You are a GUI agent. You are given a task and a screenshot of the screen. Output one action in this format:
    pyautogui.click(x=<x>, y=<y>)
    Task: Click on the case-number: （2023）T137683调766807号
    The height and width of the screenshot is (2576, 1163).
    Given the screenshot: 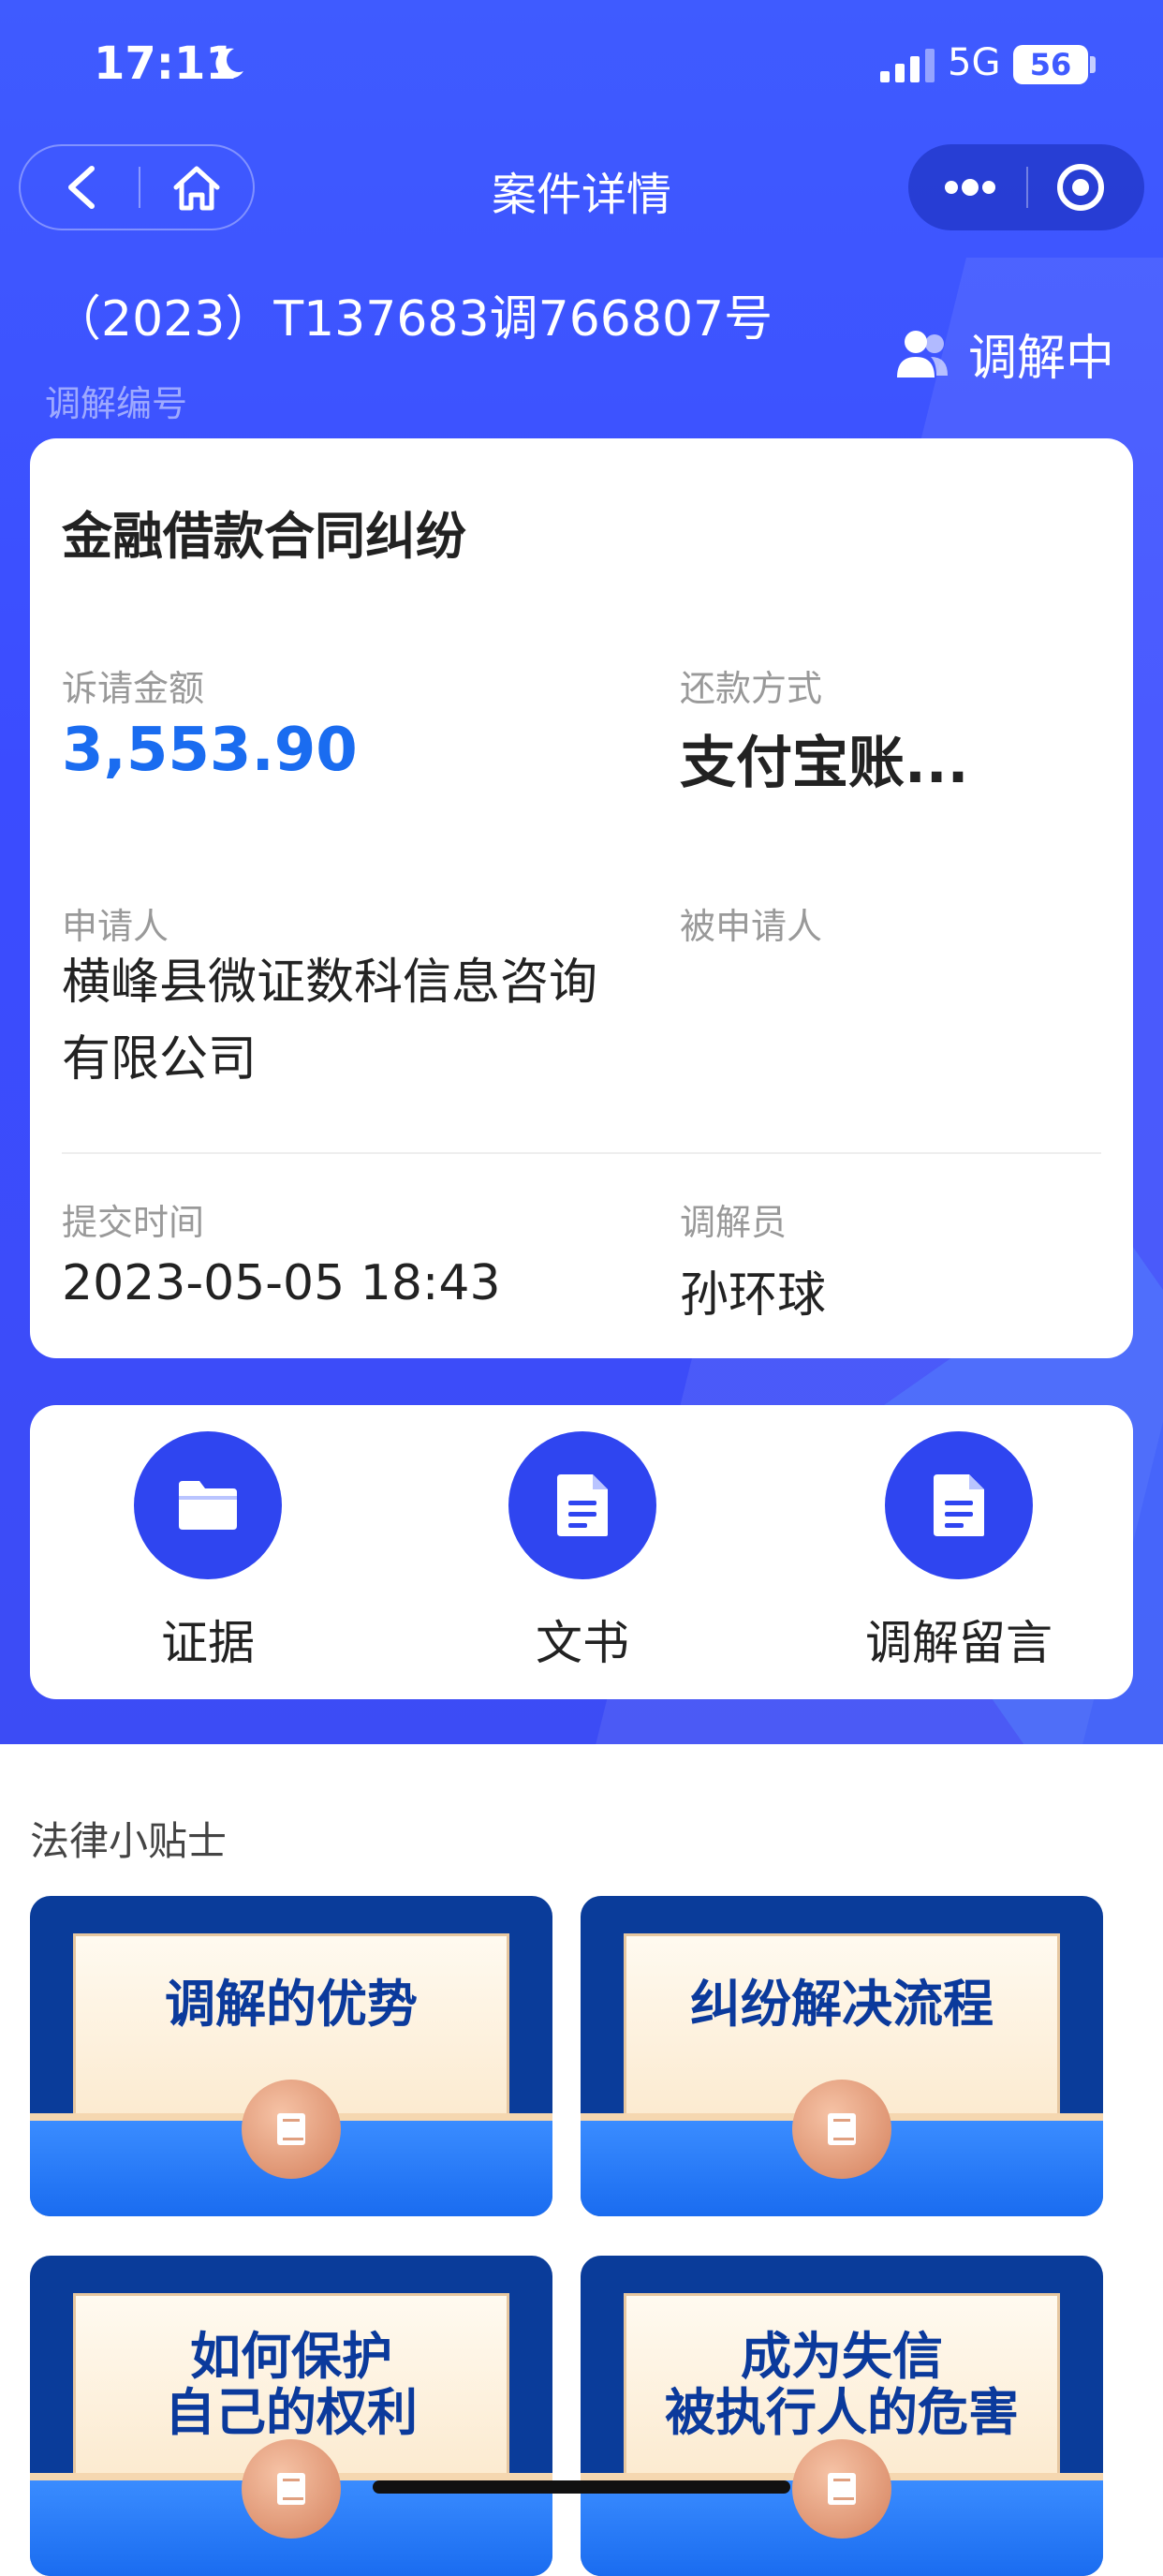 What is the action you would take?
    pyautogui.click(x=413, y=319)
    